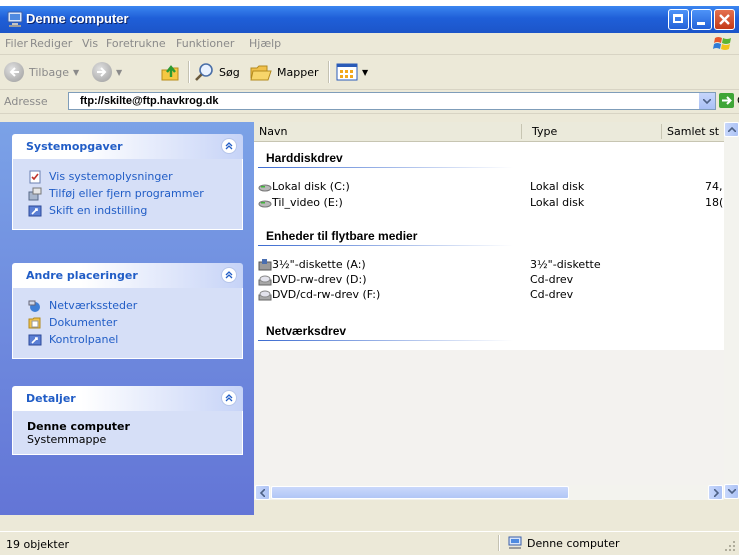 The width and height of the screenshot is (739, 555). I want to click on dvd-drive-icon, so click(265, 295).